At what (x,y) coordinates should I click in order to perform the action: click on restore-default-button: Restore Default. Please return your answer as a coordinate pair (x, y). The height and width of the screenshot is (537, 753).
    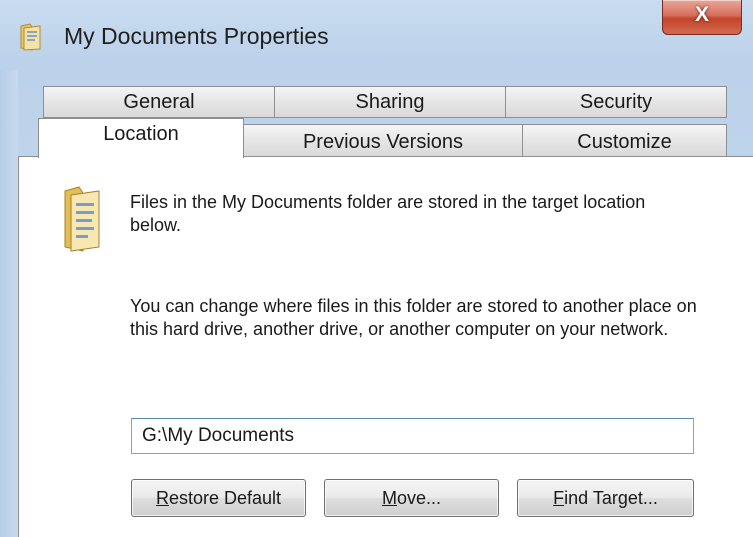
    Looking at the image, I should click on (218, 498).